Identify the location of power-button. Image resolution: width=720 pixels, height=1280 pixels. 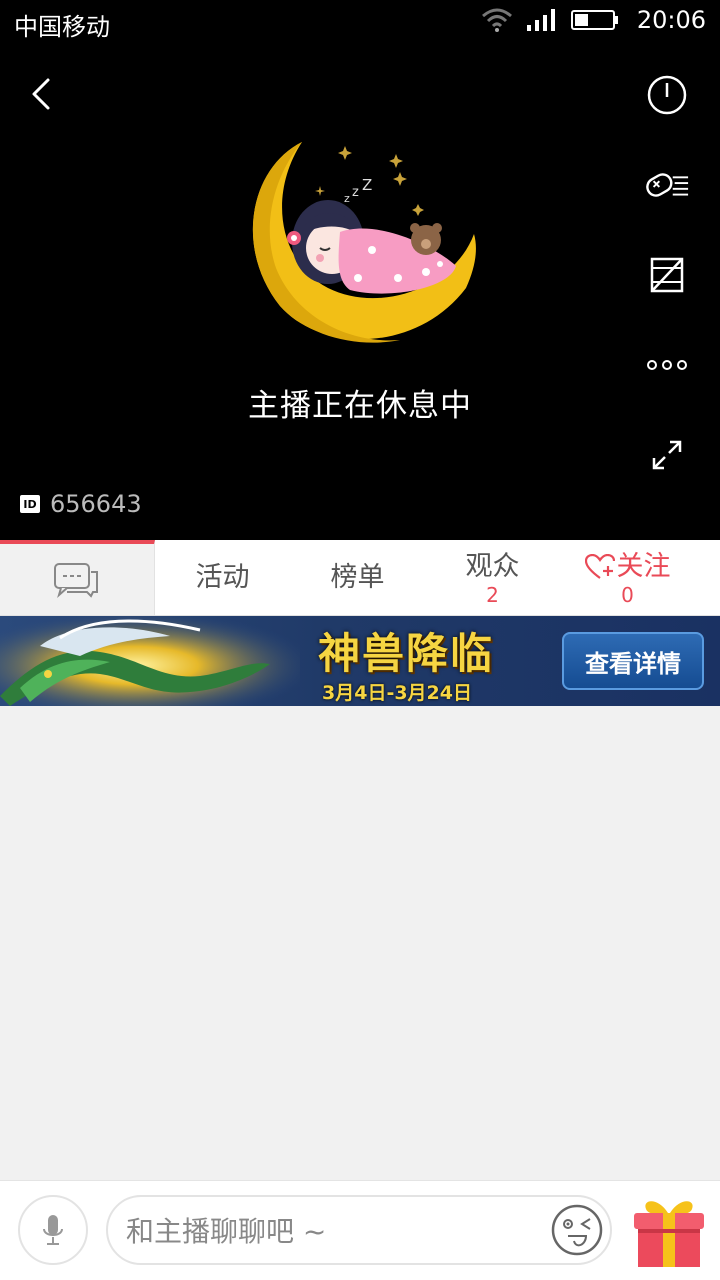
(667, 95).